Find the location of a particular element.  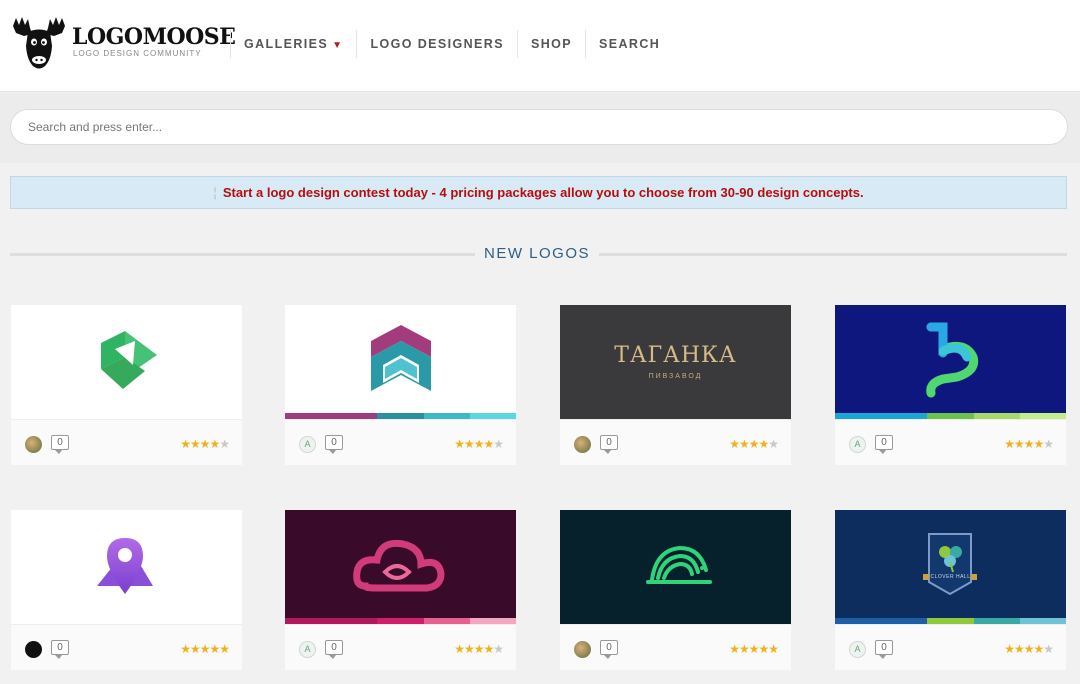

search-input is located at coordinates (539, 127).